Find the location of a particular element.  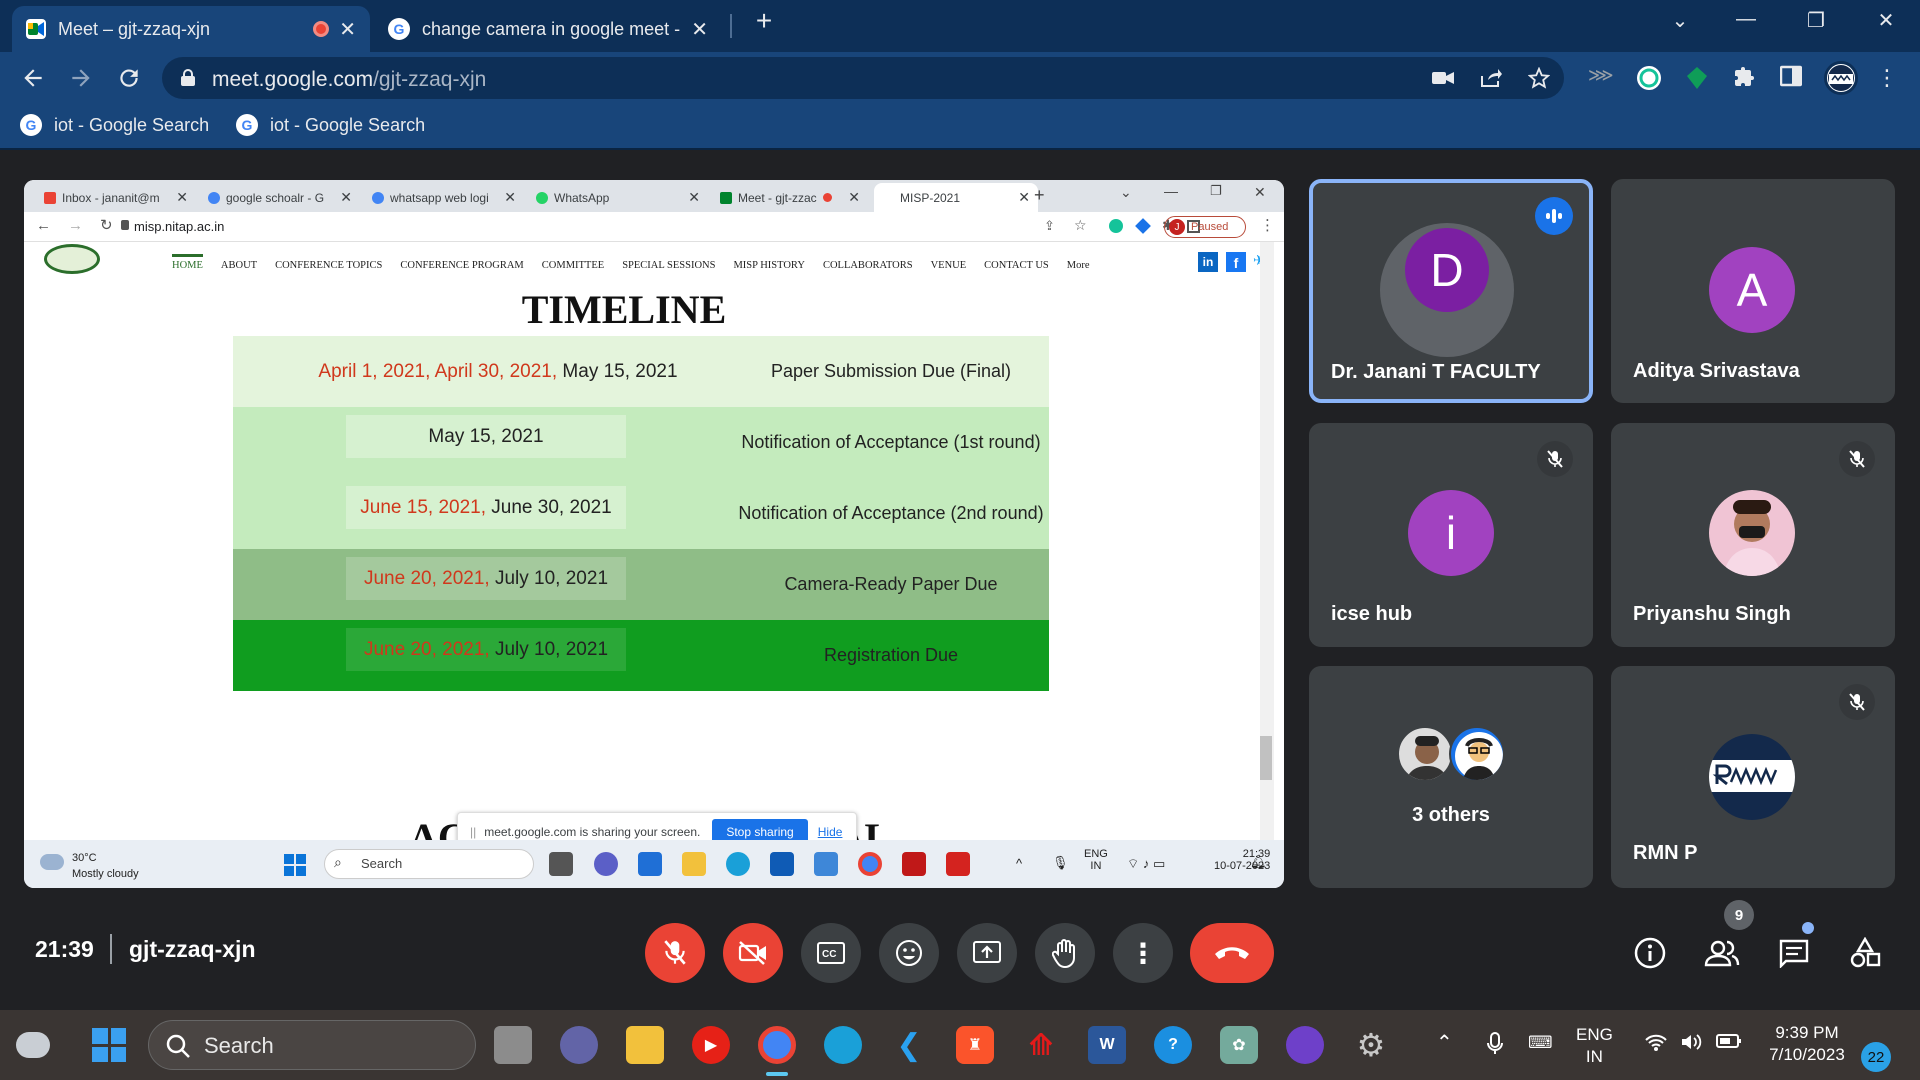

forward-icon is located at coordinates (81, 78).